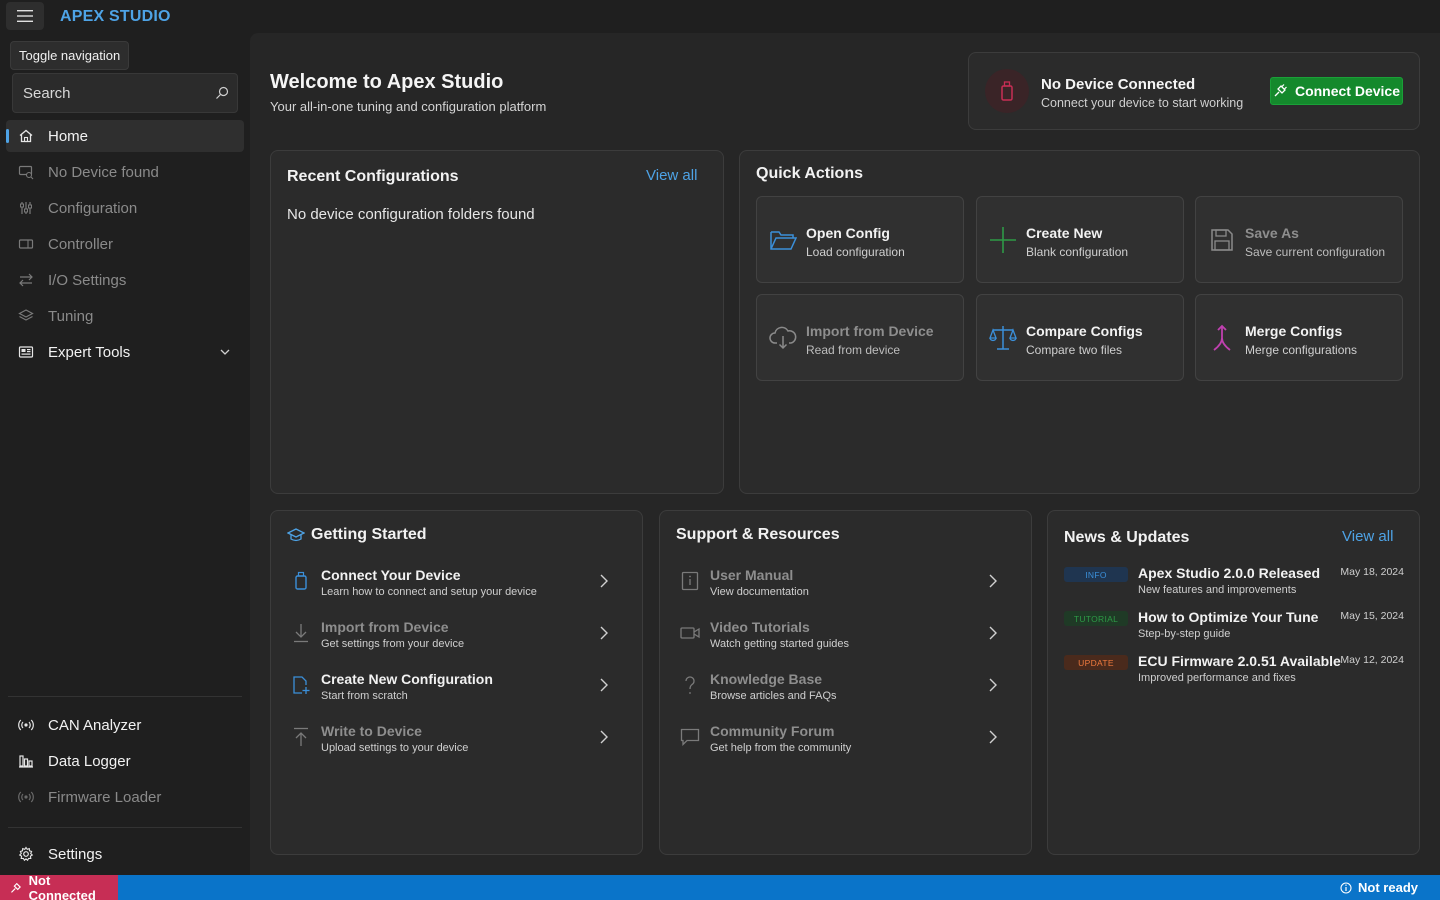 The width and height of the screenshot is (1440, 900). I want to click on scale-icon, so click(1003, 338).